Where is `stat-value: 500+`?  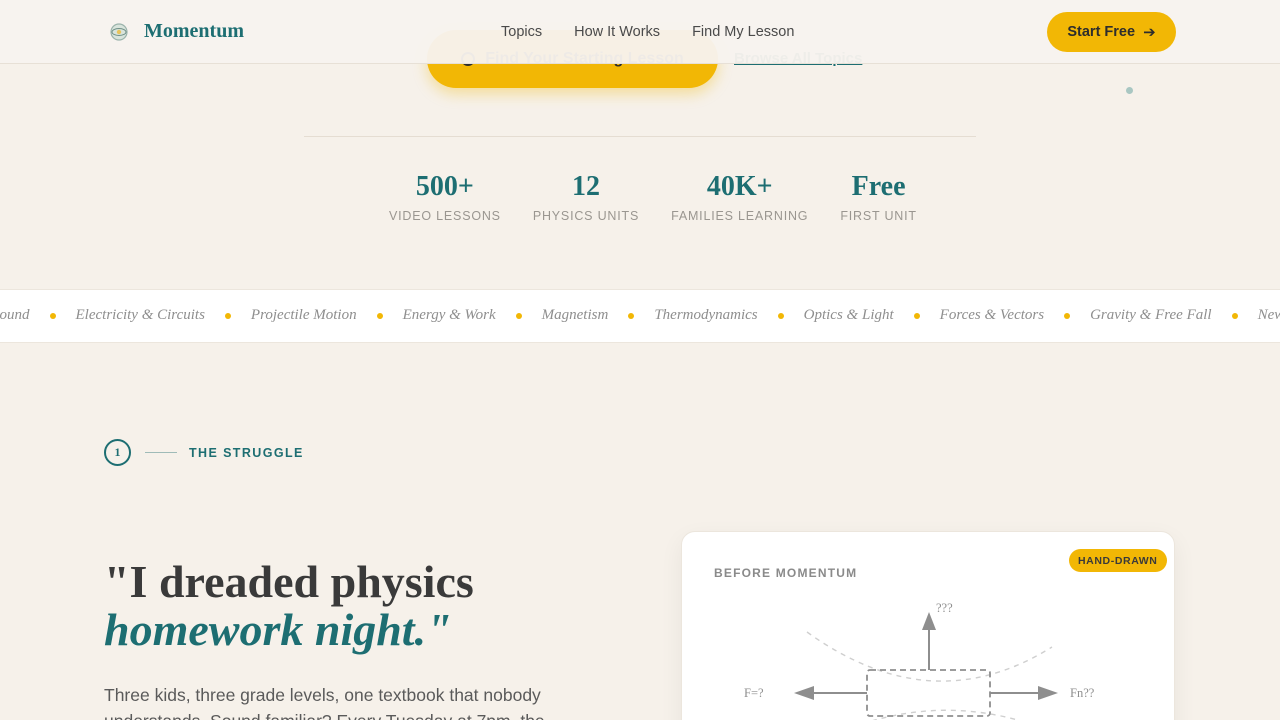
stat-value: 500+ is located at coordinates (444, 186).